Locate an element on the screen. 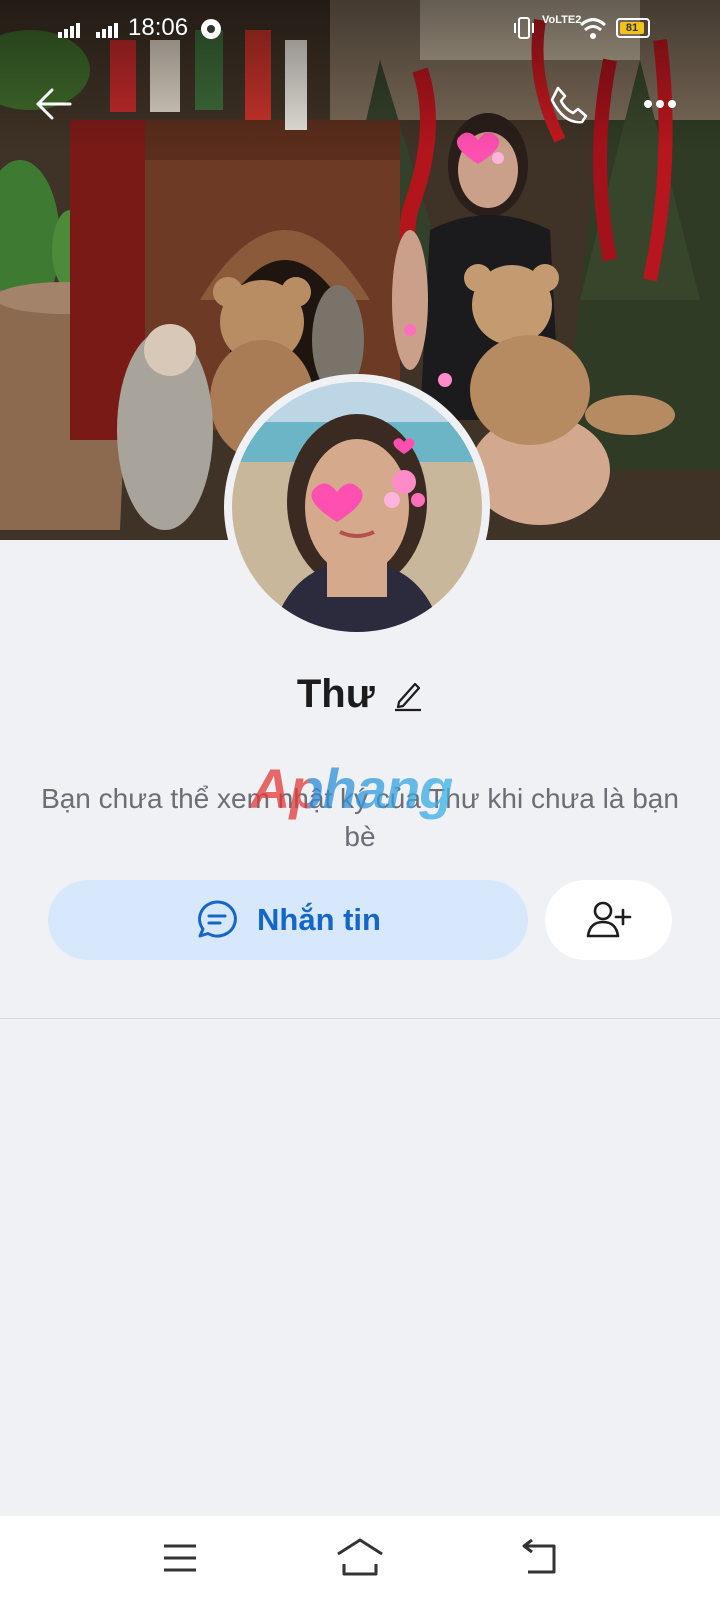  profile-name-row: Thư is located at coordinates (360, 694).